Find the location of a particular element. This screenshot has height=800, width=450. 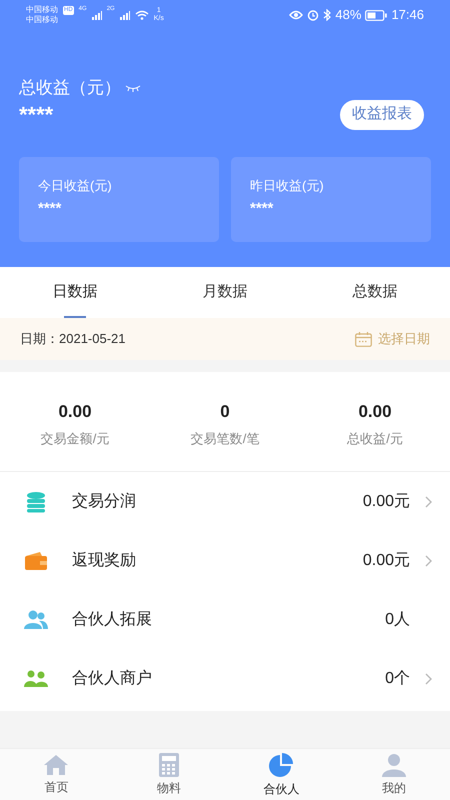

wallet-icon is located at coordinates (36, 560).